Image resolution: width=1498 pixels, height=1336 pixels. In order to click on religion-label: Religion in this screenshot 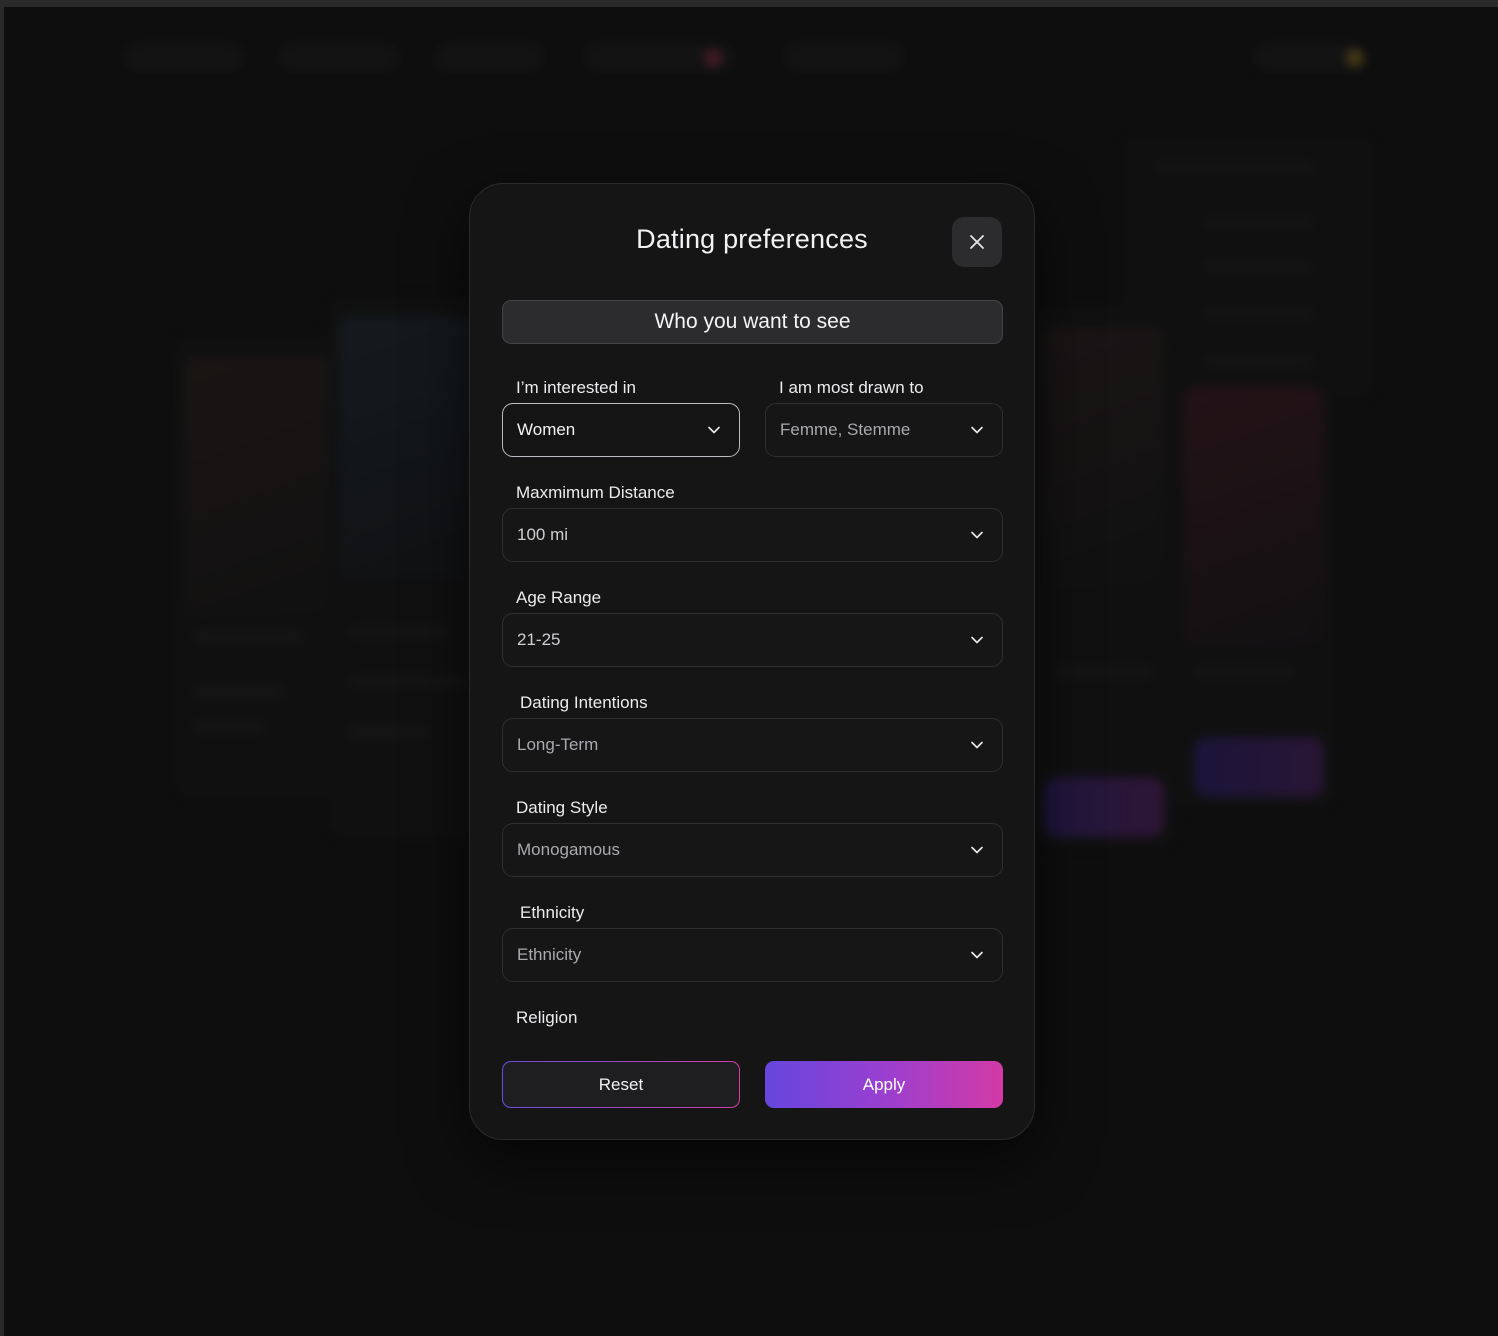, I will do `click(547, 1017)`.